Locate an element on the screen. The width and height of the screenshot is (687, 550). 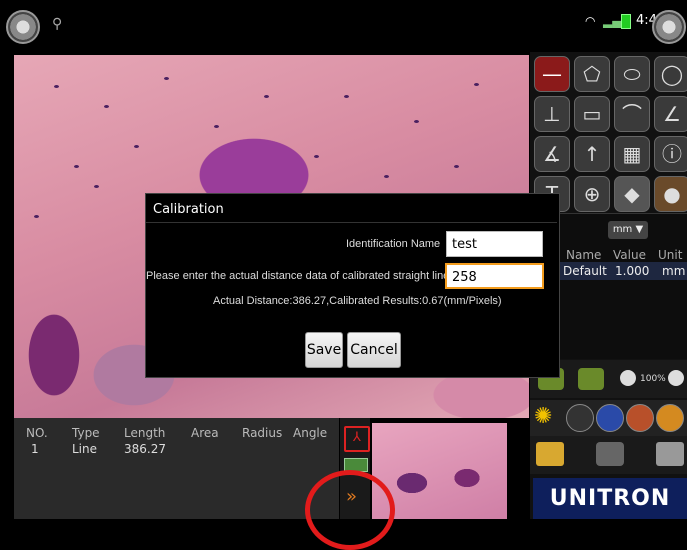
arc-tool-icon: ⌒ is located at coordinates (632, 114).